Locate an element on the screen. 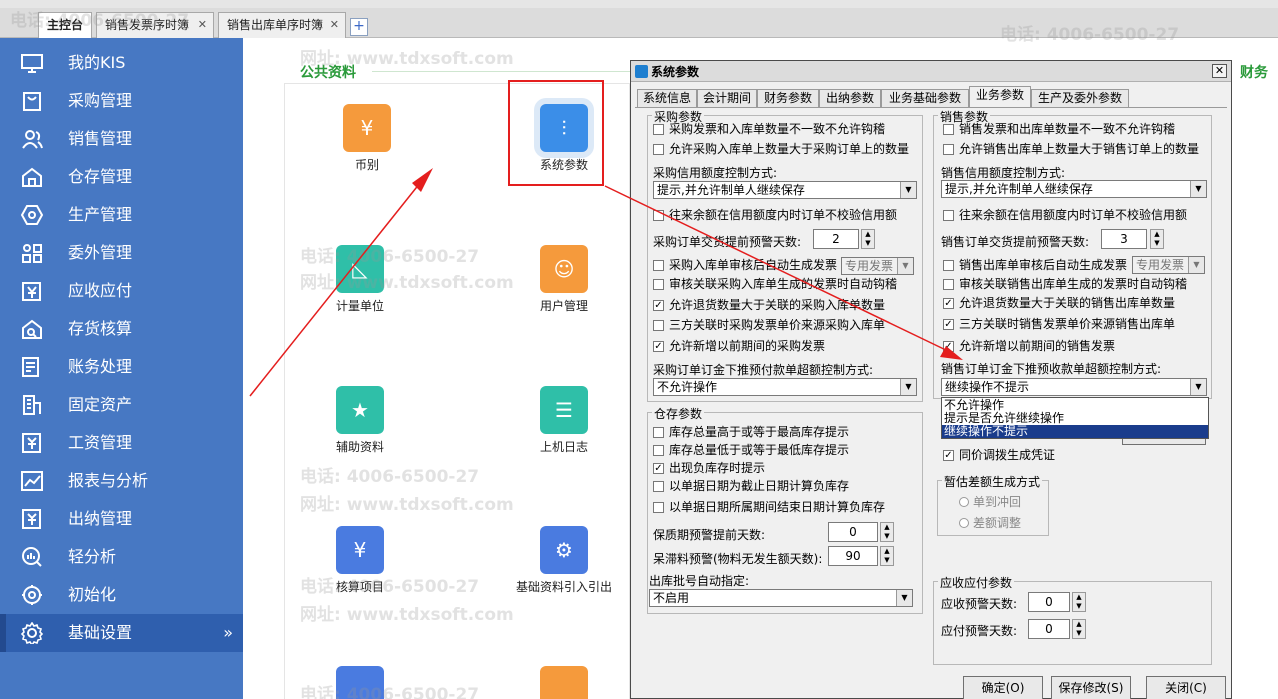 The width and height of the screenshot is (1278, 699). sidebar-item-fixed-assets: 固定资产 is located at coordinates (121, 405).